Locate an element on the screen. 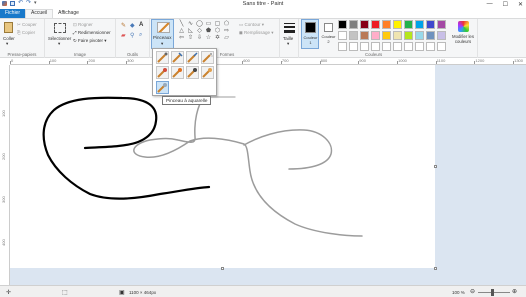 The image size is (526, 297). left-arrow-shape-icon: ⇦ is located at coordinates (181, 38).